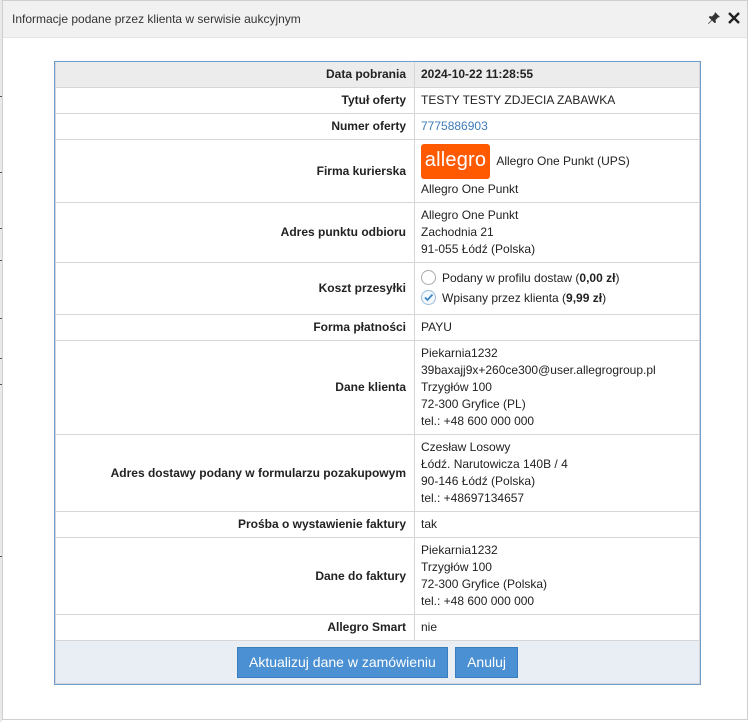 This screenshot has width=750, height=722. What do you see at coordinates (455, 161) in the screenshot?
I see `allegro-logo: allegro` at bounding box center [455, 161].